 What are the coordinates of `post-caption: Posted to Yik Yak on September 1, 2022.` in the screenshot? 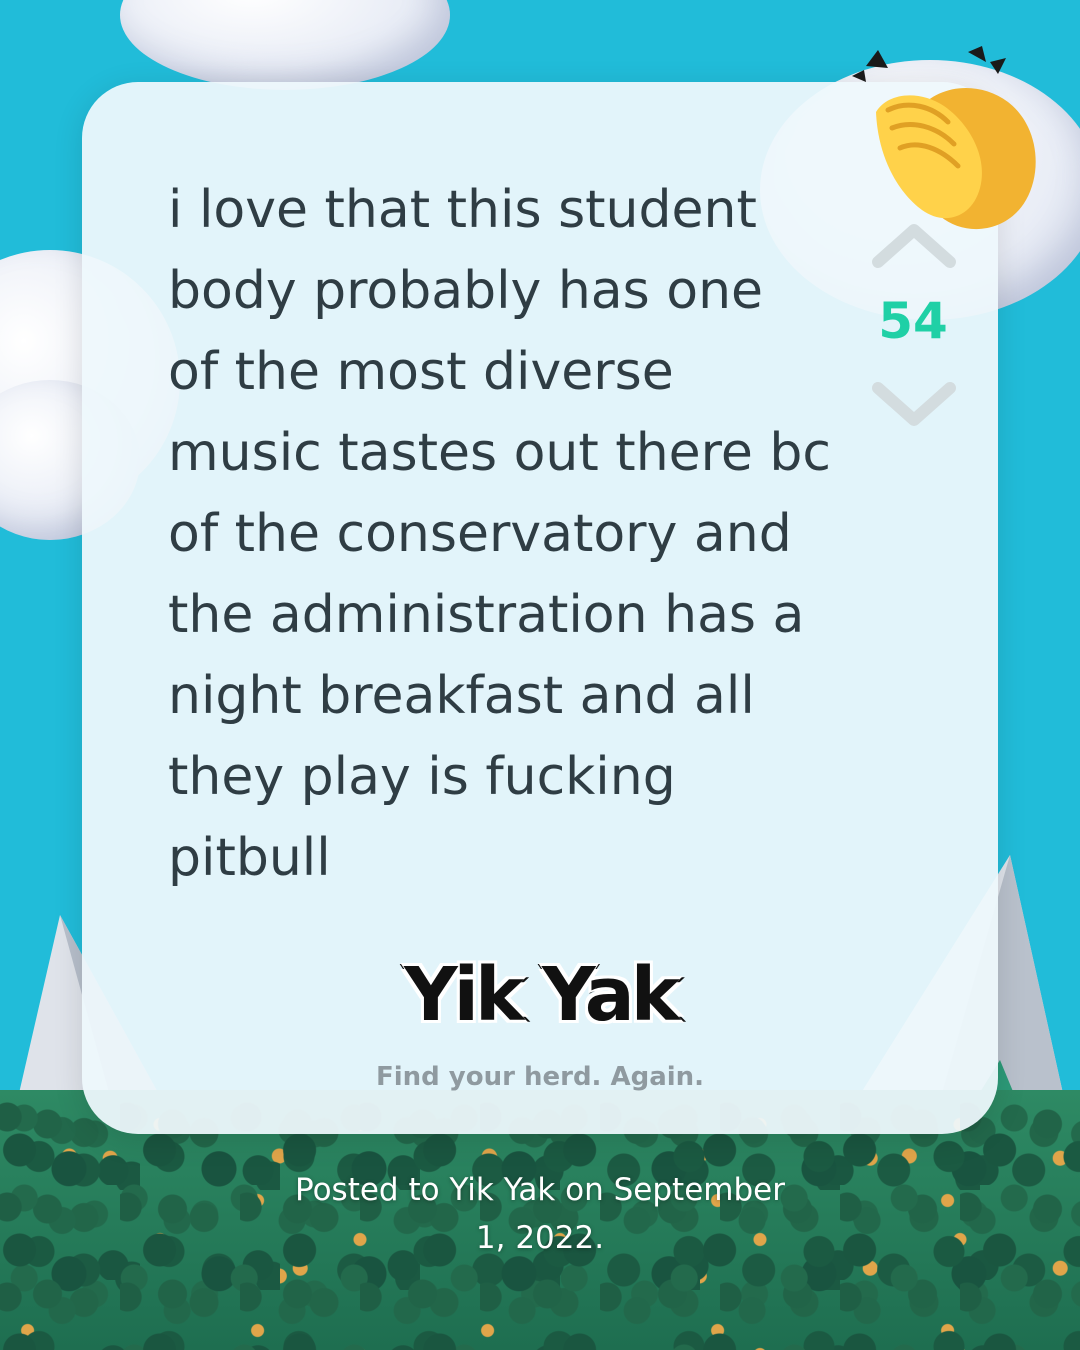 It's located at (540, 1214).